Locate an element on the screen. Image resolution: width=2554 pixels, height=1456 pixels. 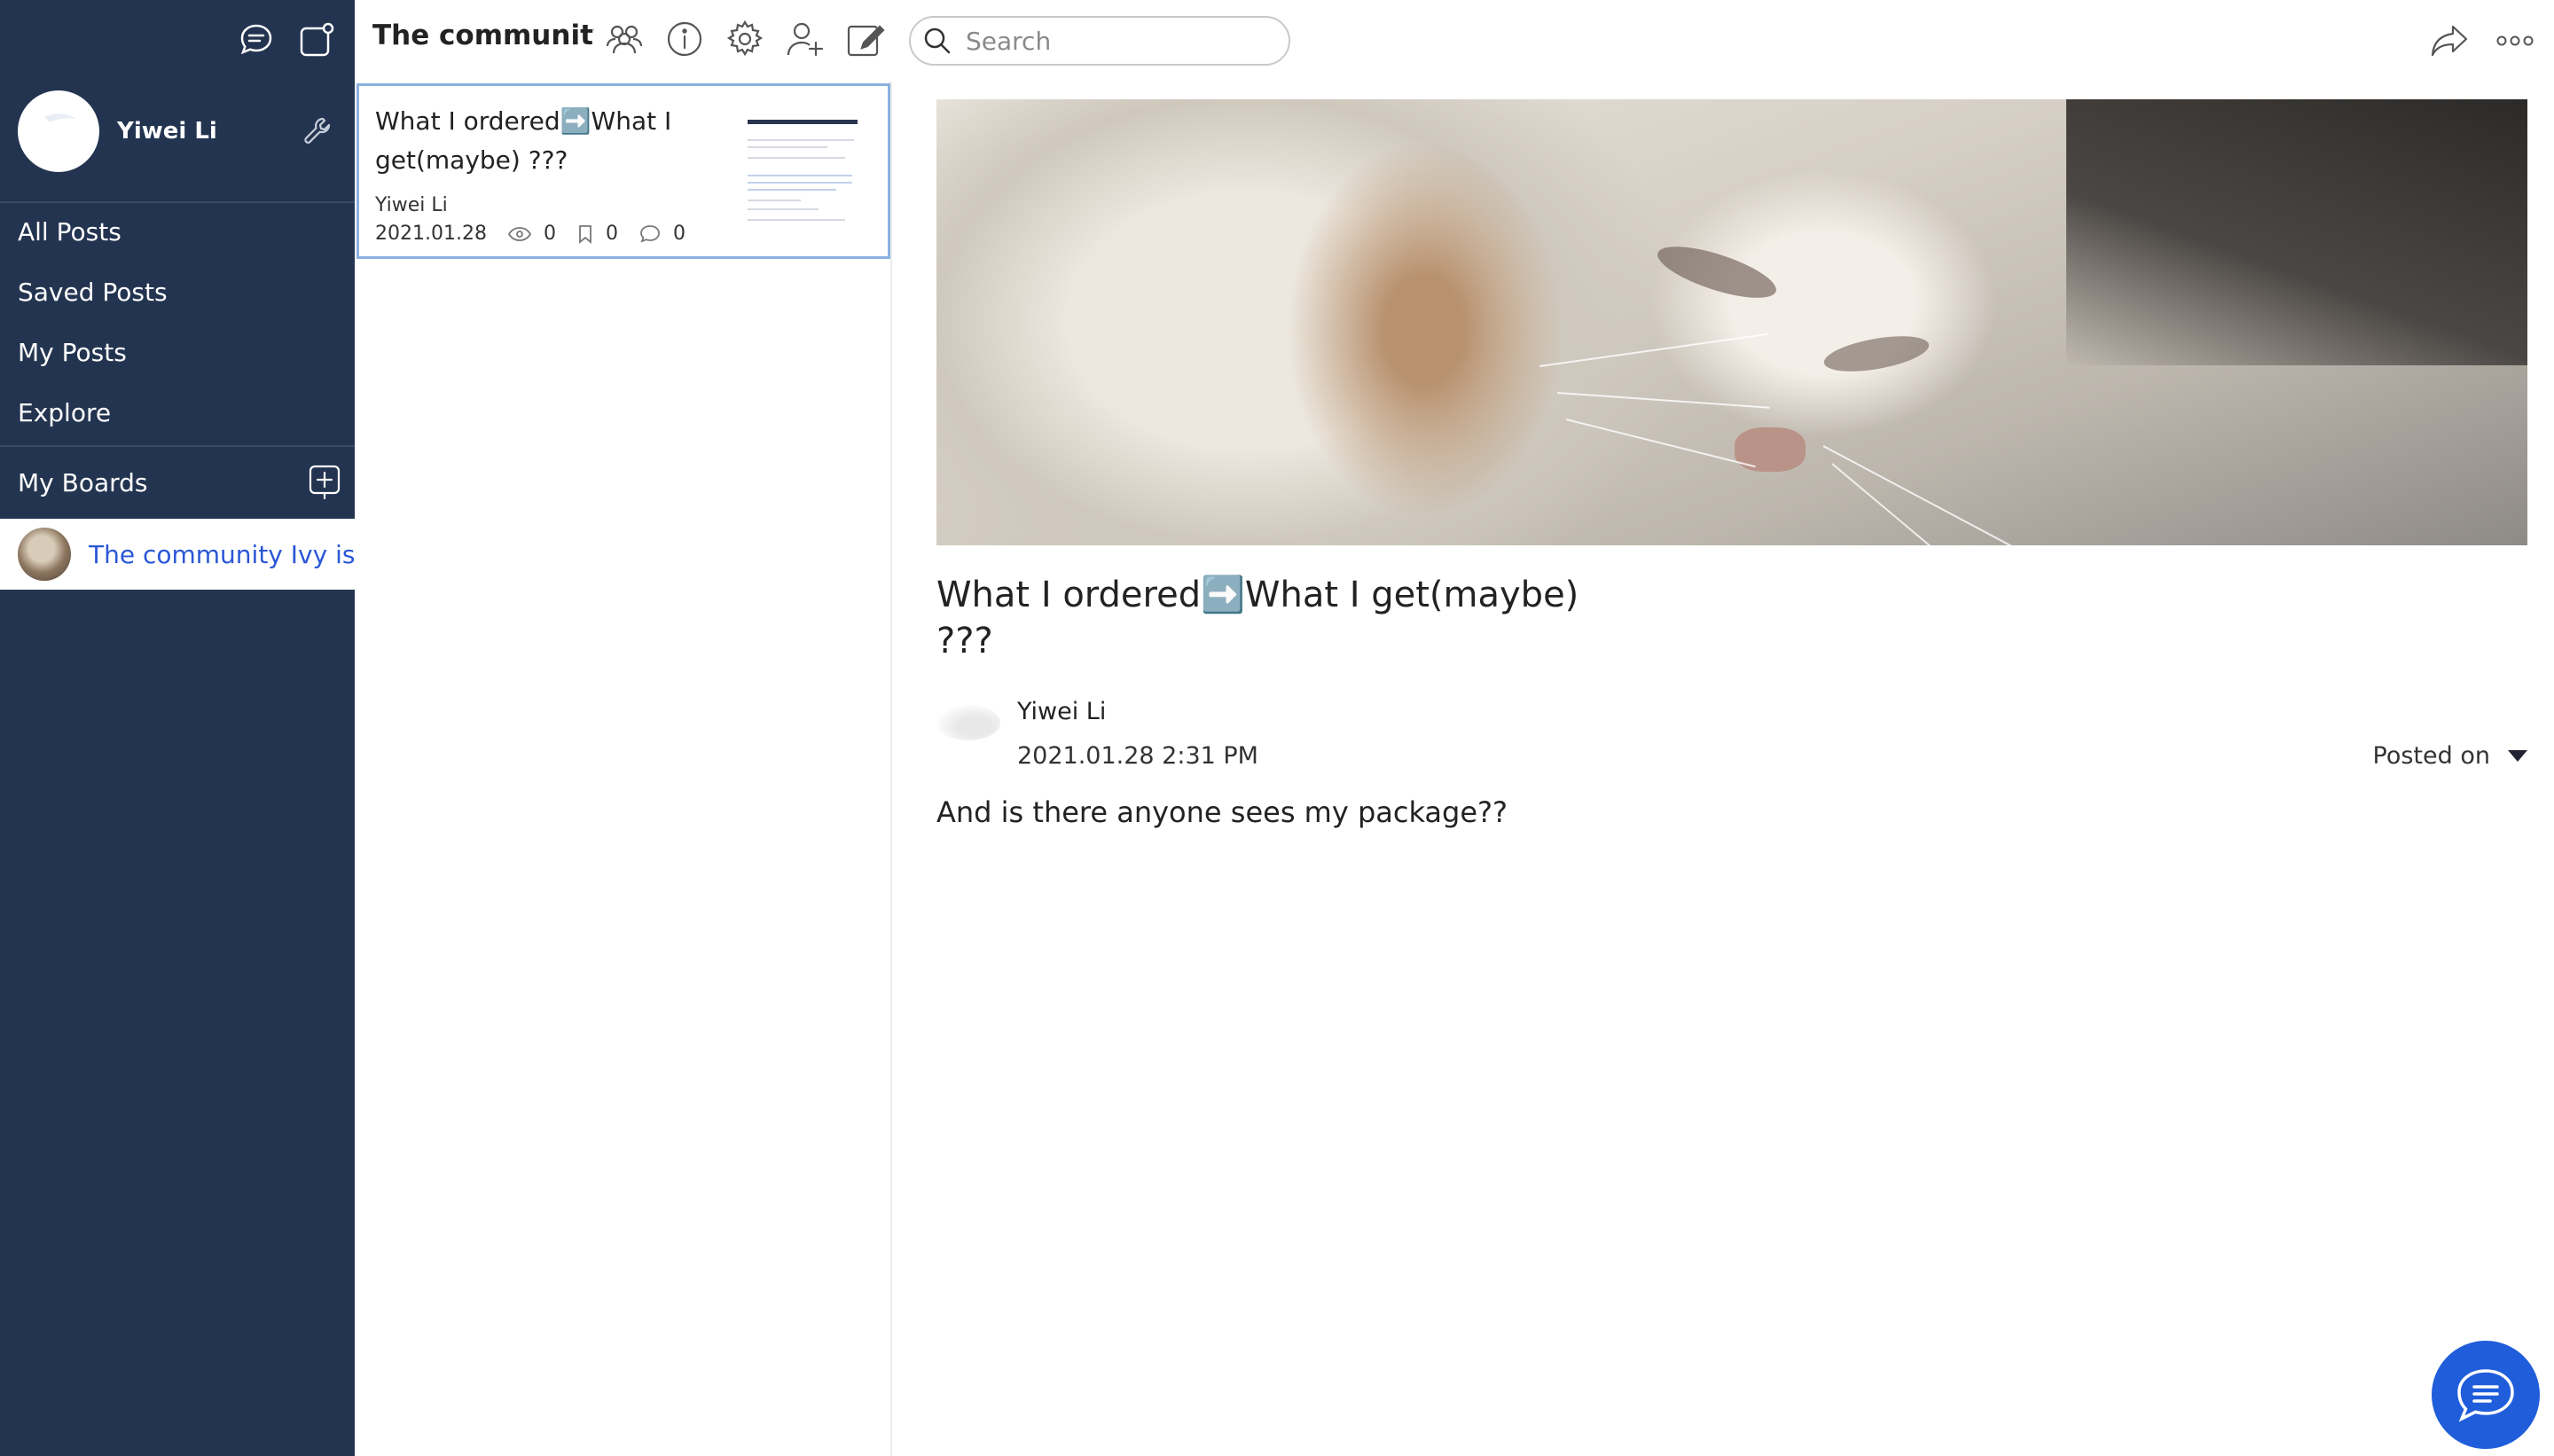
chat-button is located at coordinates (2486, 1395).